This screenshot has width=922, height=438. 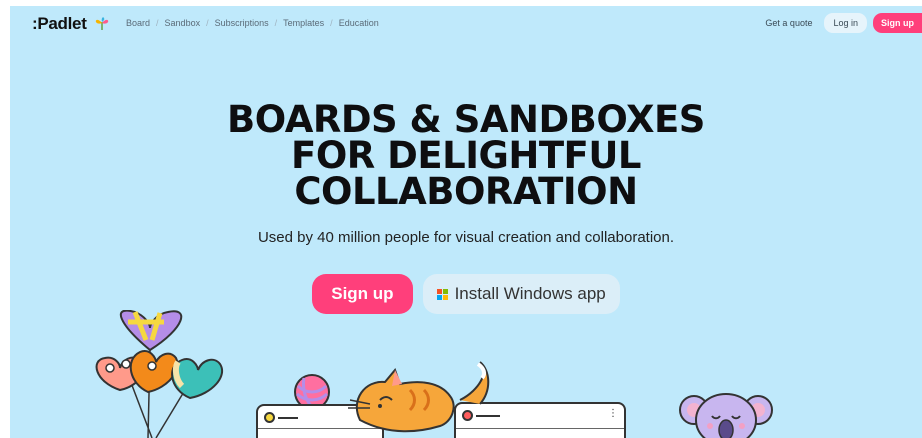 What do you see at coordinates (530, 293) in the screenshot?
I see `install-windows-label: Install Windows app` at bounding box center [530, 293].